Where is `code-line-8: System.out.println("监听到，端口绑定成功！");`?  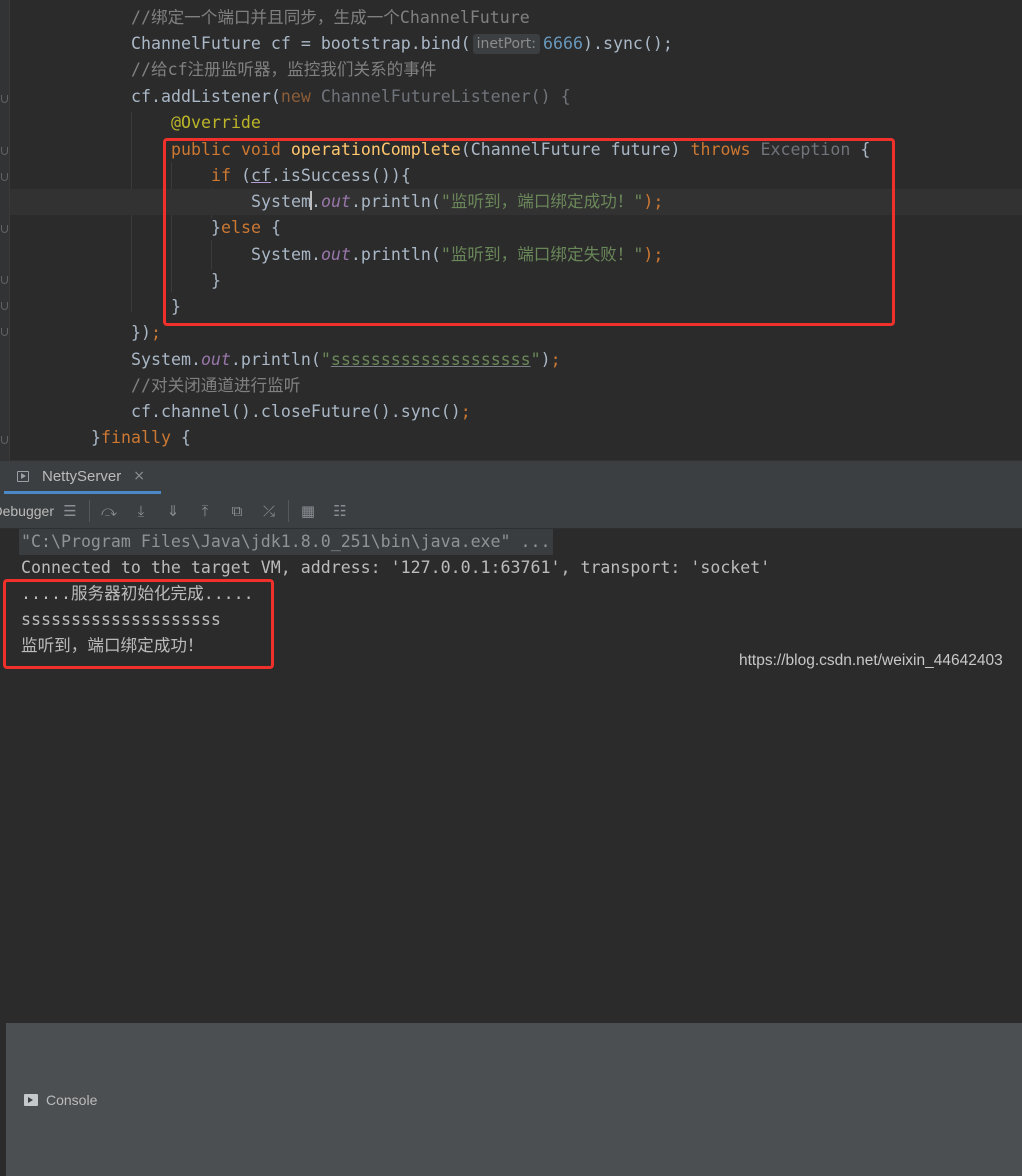
code-line-8: System.out.println("监听到，端口绑定成功！"); is located at coordinates (457, 202).